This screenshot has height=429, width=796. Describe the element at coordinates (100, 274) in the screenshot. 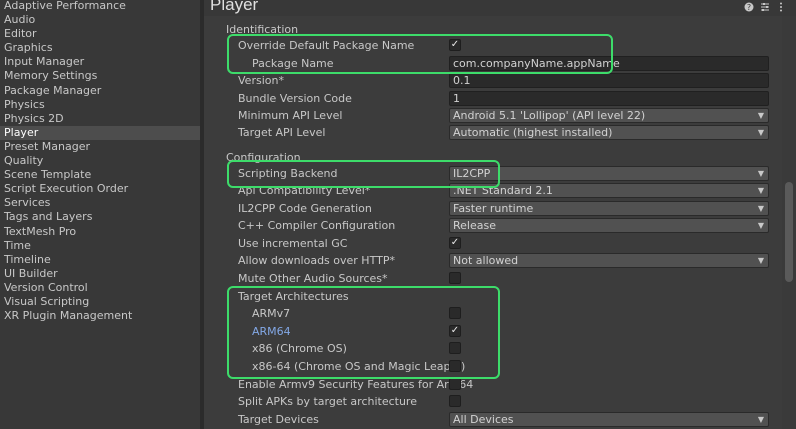

I see `sidebar-item-ui-builder: UI Builder` at that location.